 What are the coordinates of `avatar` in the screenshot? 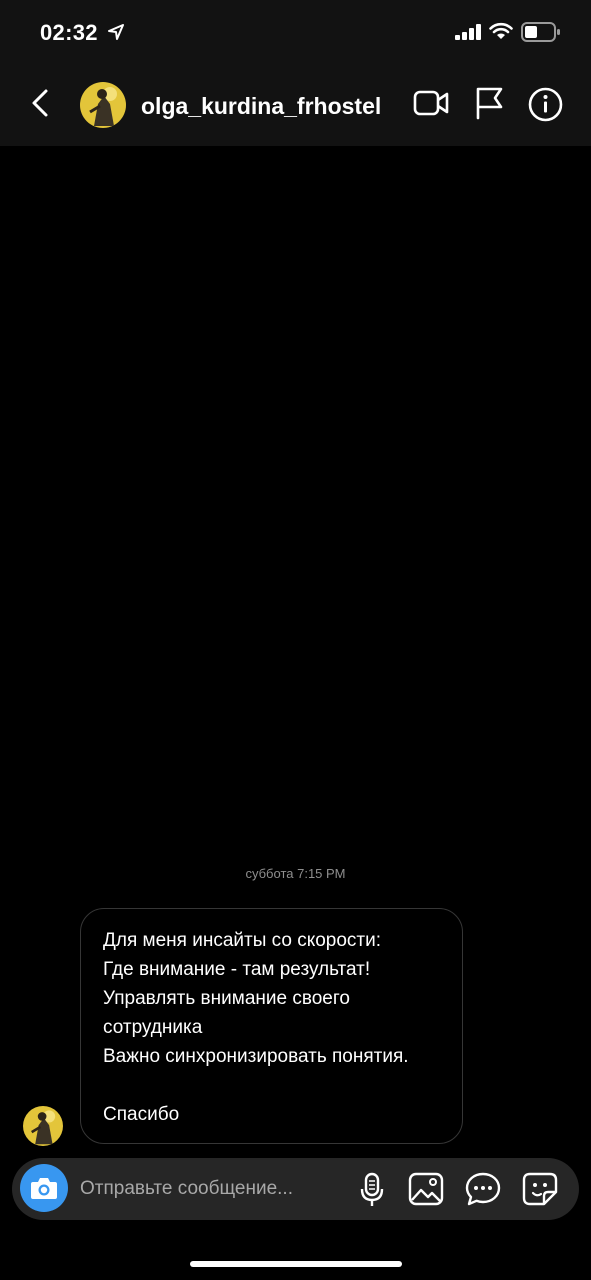 It's located at (103, 105).